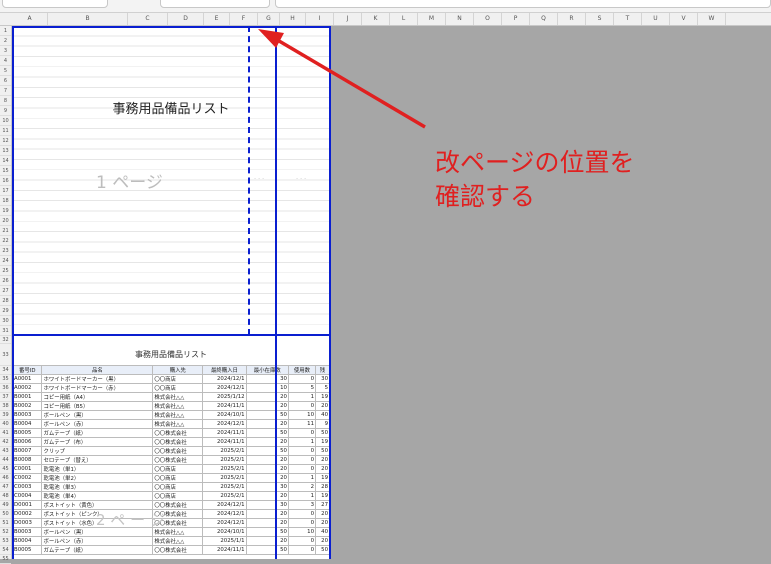 The image size is (771, 564). Describe the element at coordinates (485, 196) in the screenshot. I see `annotation-line-2: 確認する` at that location.